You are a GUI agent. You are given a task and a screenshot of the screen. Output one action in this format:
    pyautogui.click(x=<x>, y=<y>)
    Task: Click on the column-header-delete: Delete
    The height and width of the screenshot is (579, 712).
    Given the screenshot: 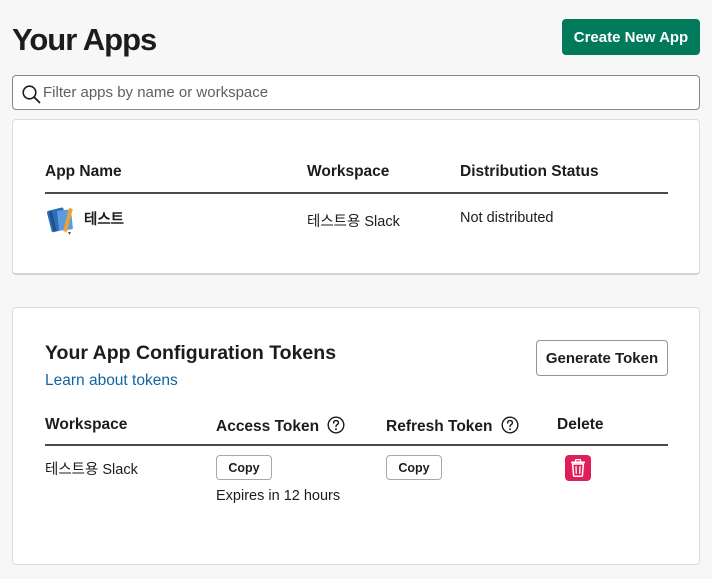 What is the action you would take?
    pyautogui.click(x=580, y=424)
    